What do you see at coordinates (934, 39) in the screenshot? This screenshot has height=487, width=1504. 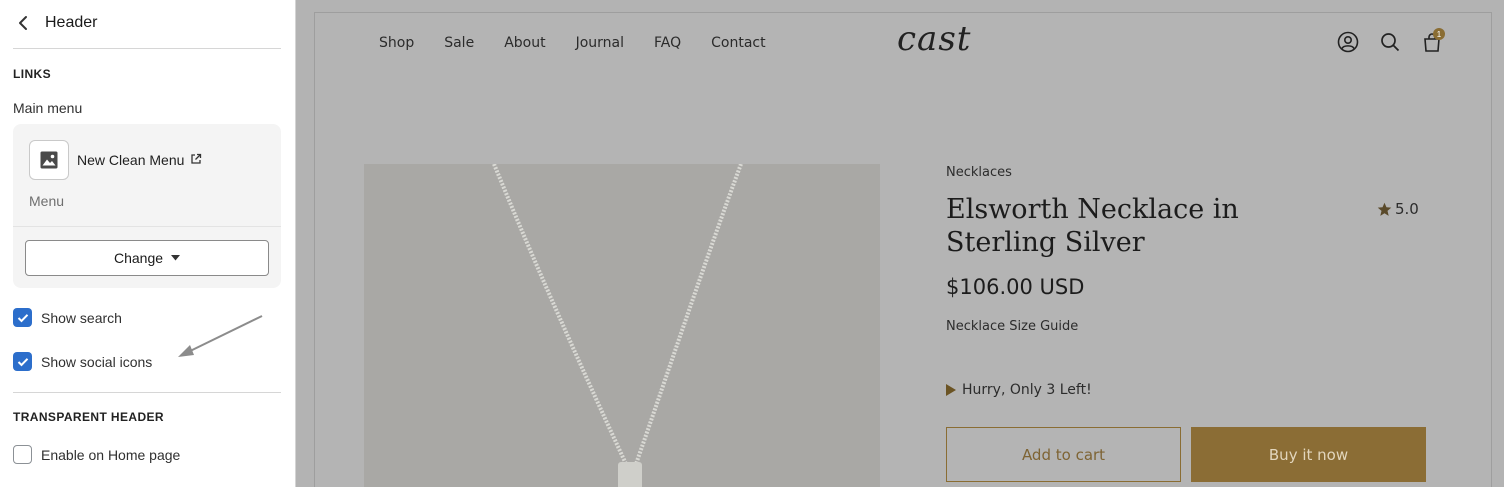 I see `store-logo: cast` at bounding box center [934, 39].